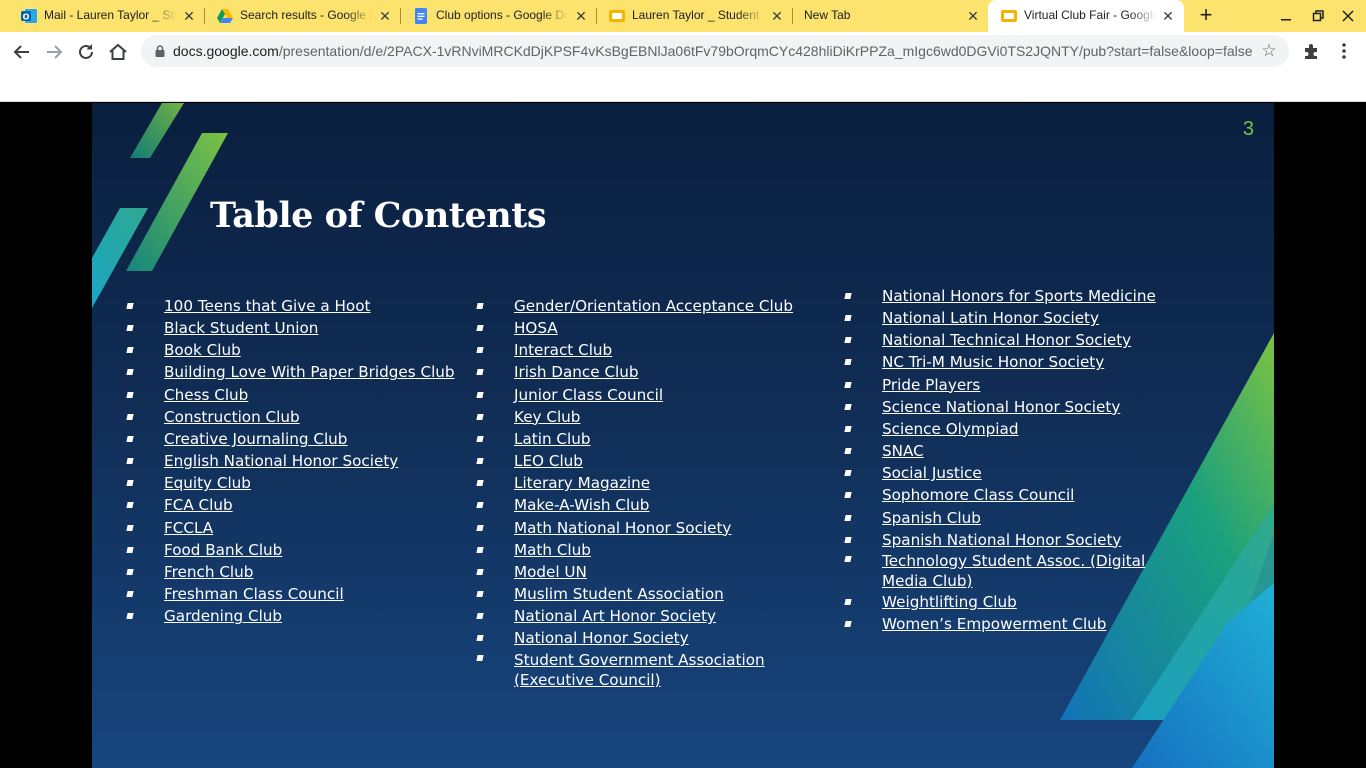 This screenshot has height=768, width=1366. I want to click on toc-link: LEO Club, so click(659, 461).